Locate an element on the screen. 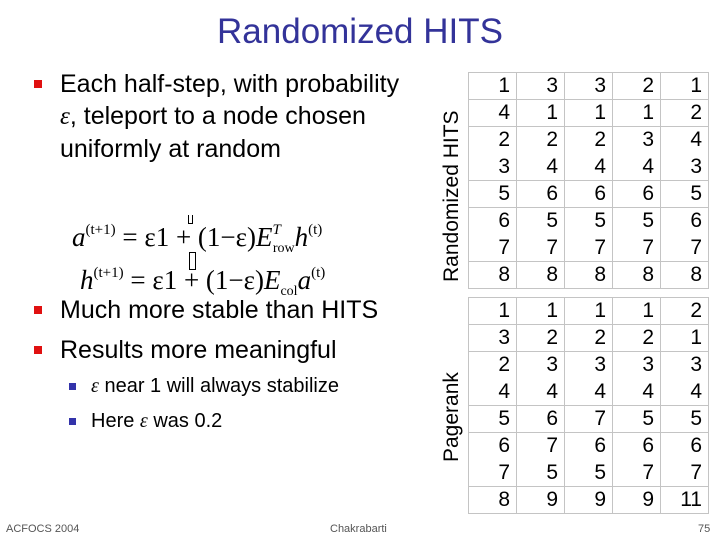 The width and height of the screenshot is (720, 540). bullet-text-line2-rest: , teleport to a node chosen is located at coordinates (217, 116).